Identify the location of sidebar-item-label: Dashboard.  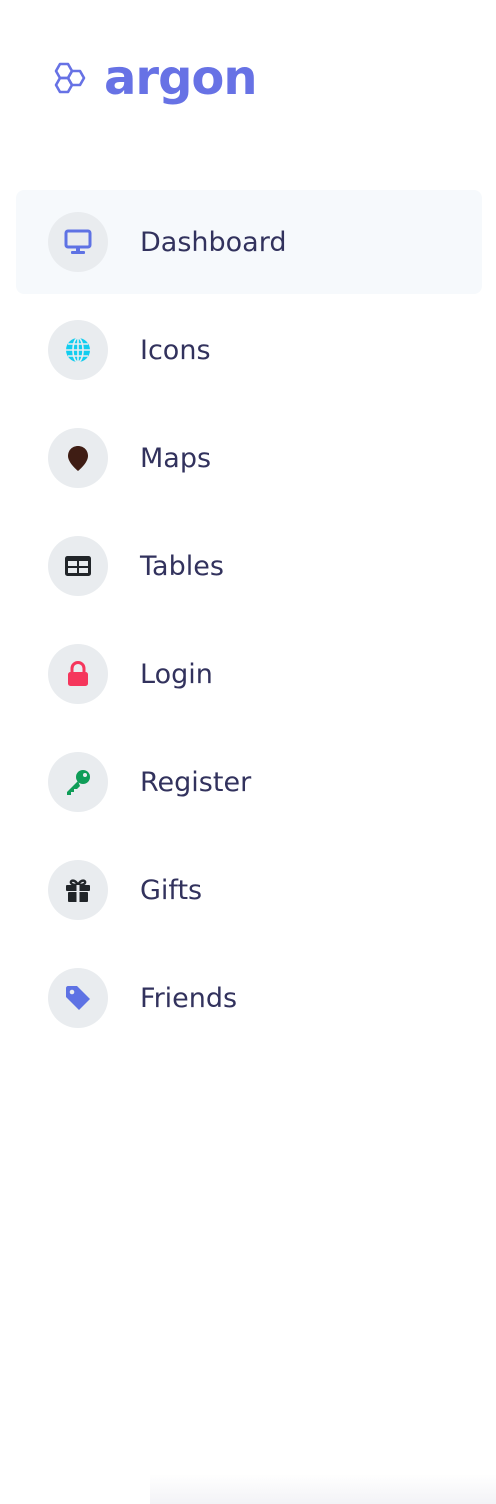
(213, 242).